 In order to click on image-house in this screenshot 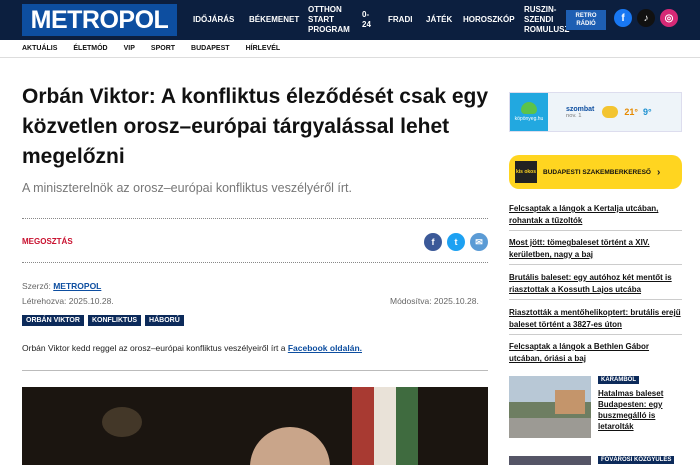, I will do `click(570, 402)`.